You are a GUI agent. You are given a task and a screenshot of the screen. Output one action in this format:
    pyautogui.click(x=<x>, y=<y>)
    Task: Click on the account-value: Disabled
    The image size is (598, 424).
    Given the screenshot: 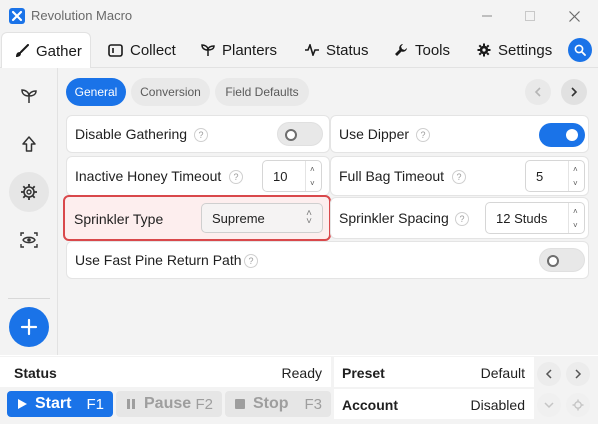 What is the action you would take?
    pyautogui.click(x=498, y=405)
    